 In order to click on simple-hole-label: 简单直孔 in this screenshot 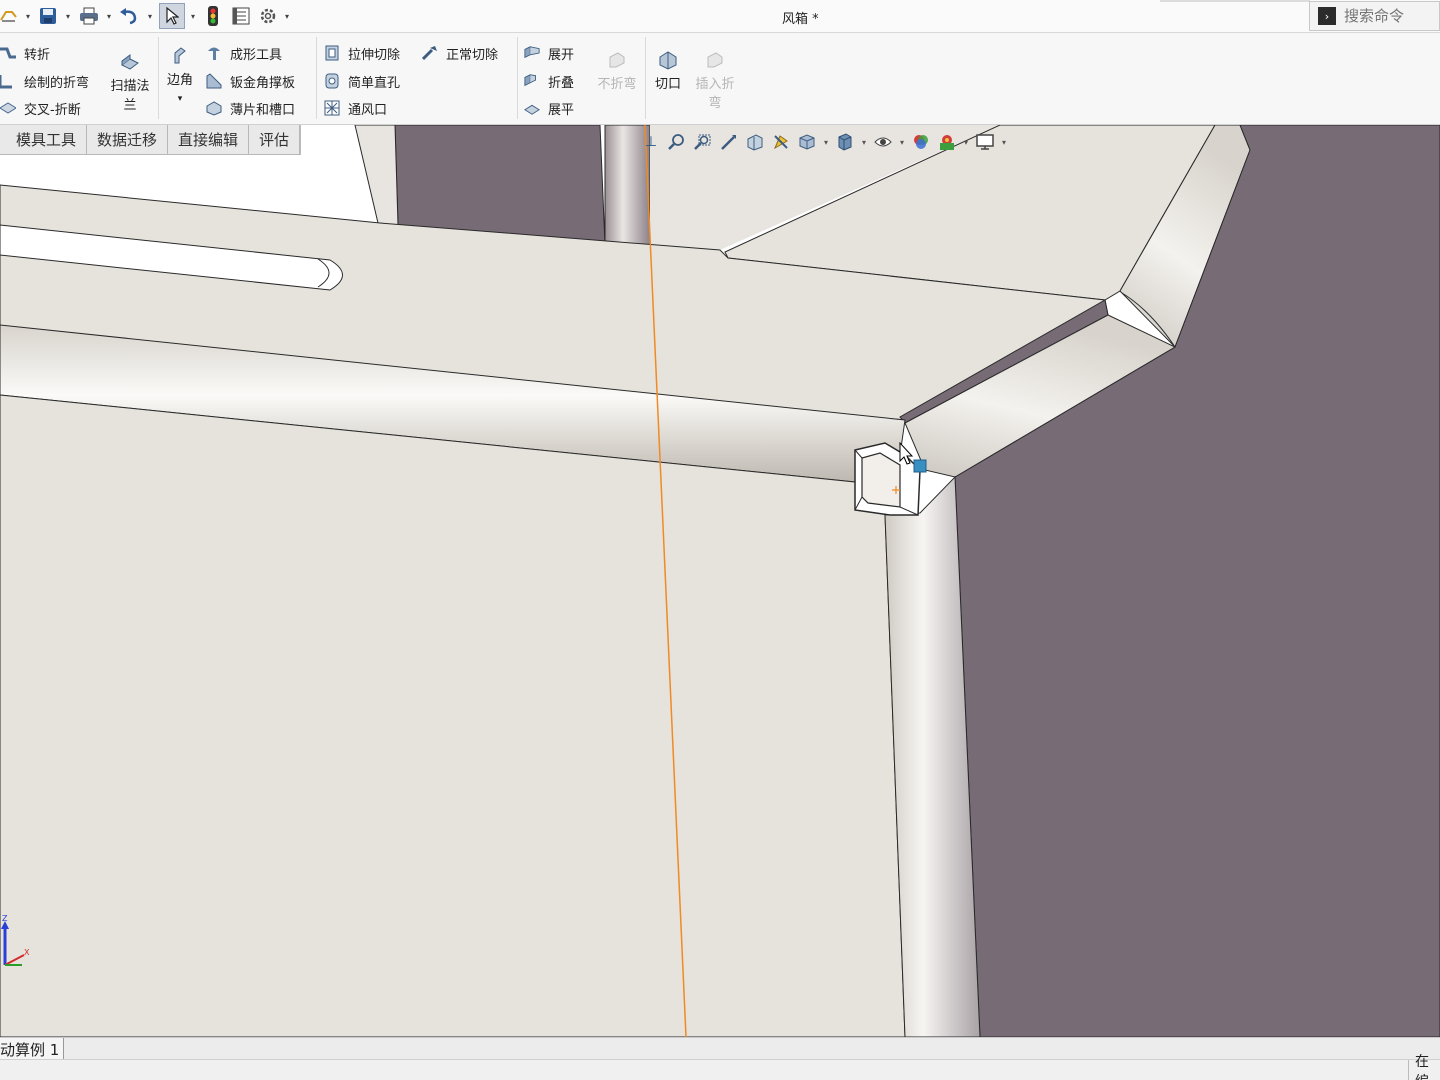, I will do `click(374, 83)`.